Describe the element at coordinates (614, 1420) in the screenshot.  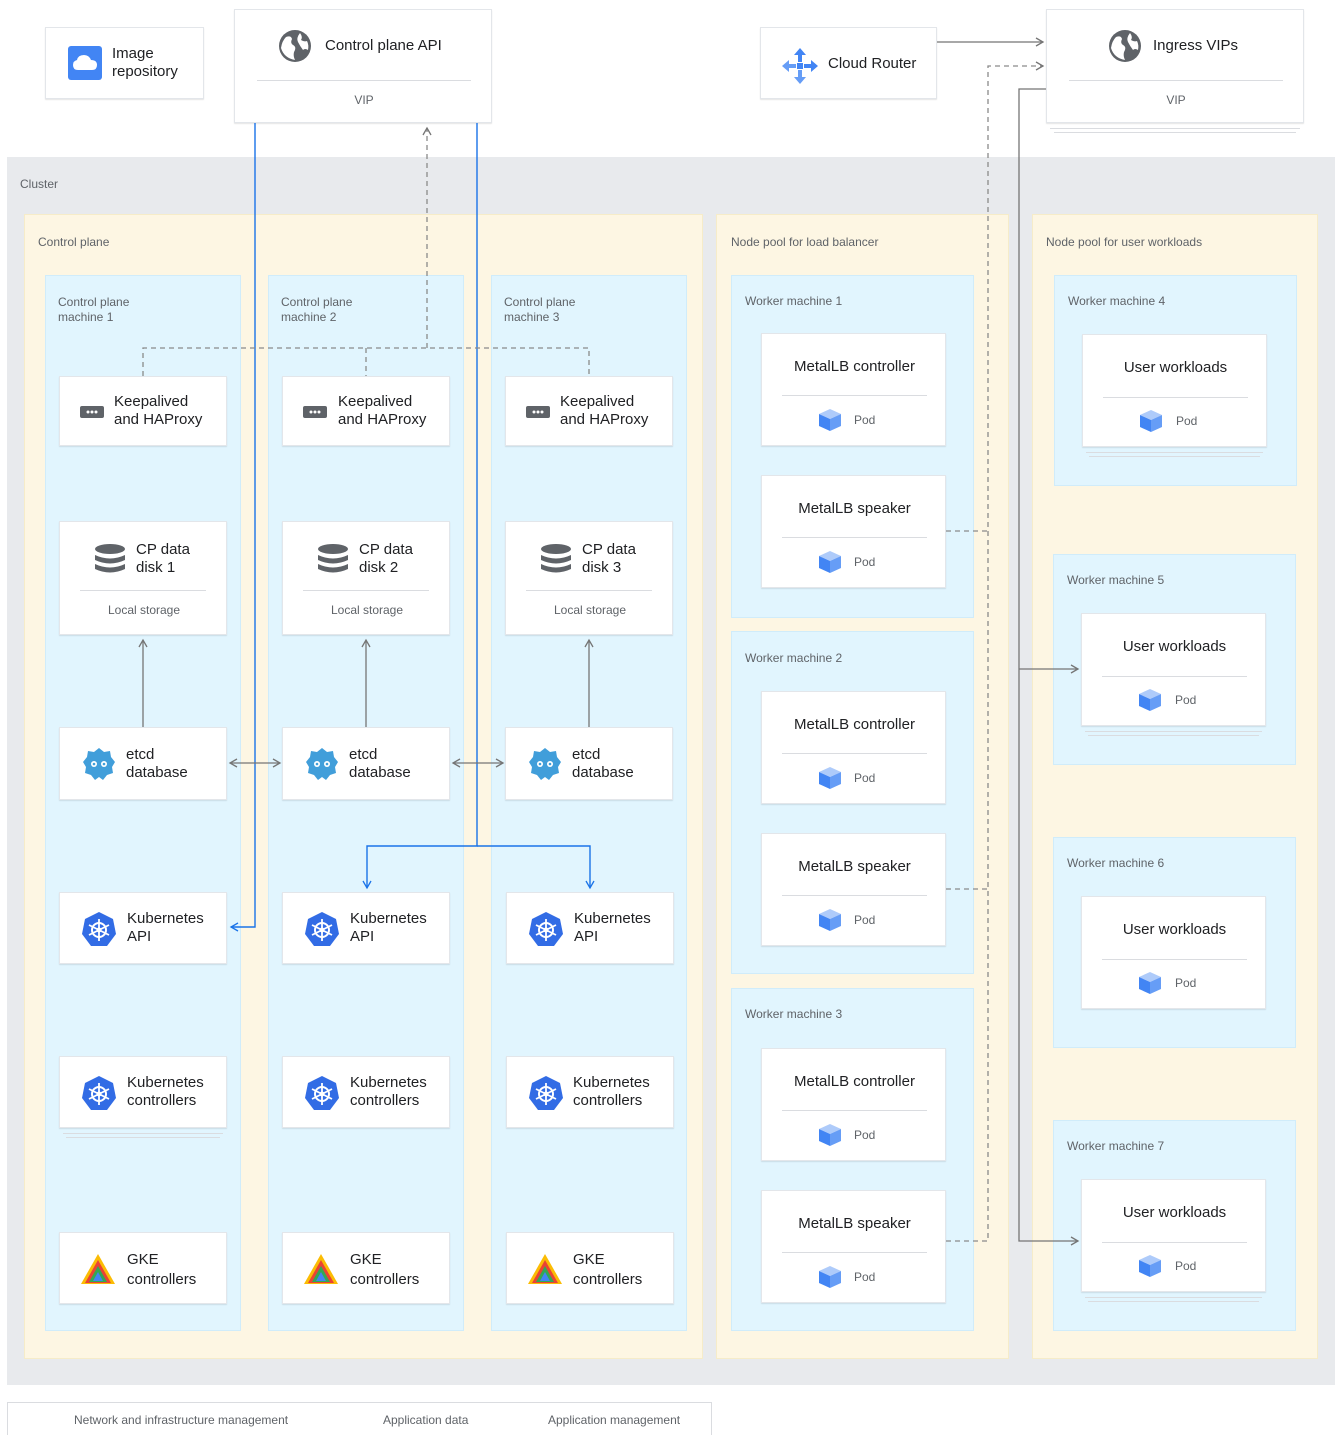
I see `legend-blue-label: Application management` at that location.